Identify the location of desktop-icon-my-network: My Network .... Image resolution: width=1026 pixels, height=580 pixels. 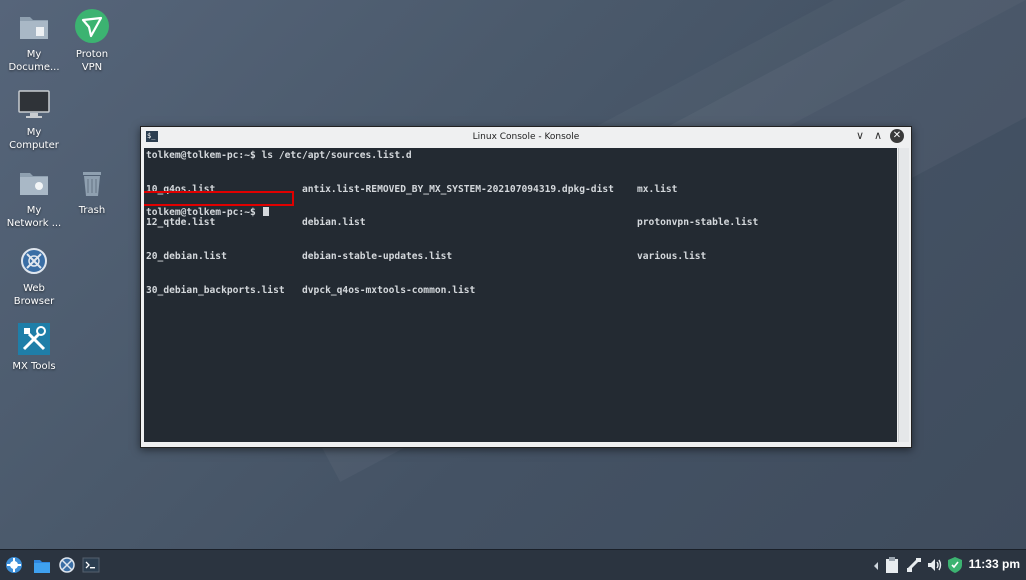
(34, 198).